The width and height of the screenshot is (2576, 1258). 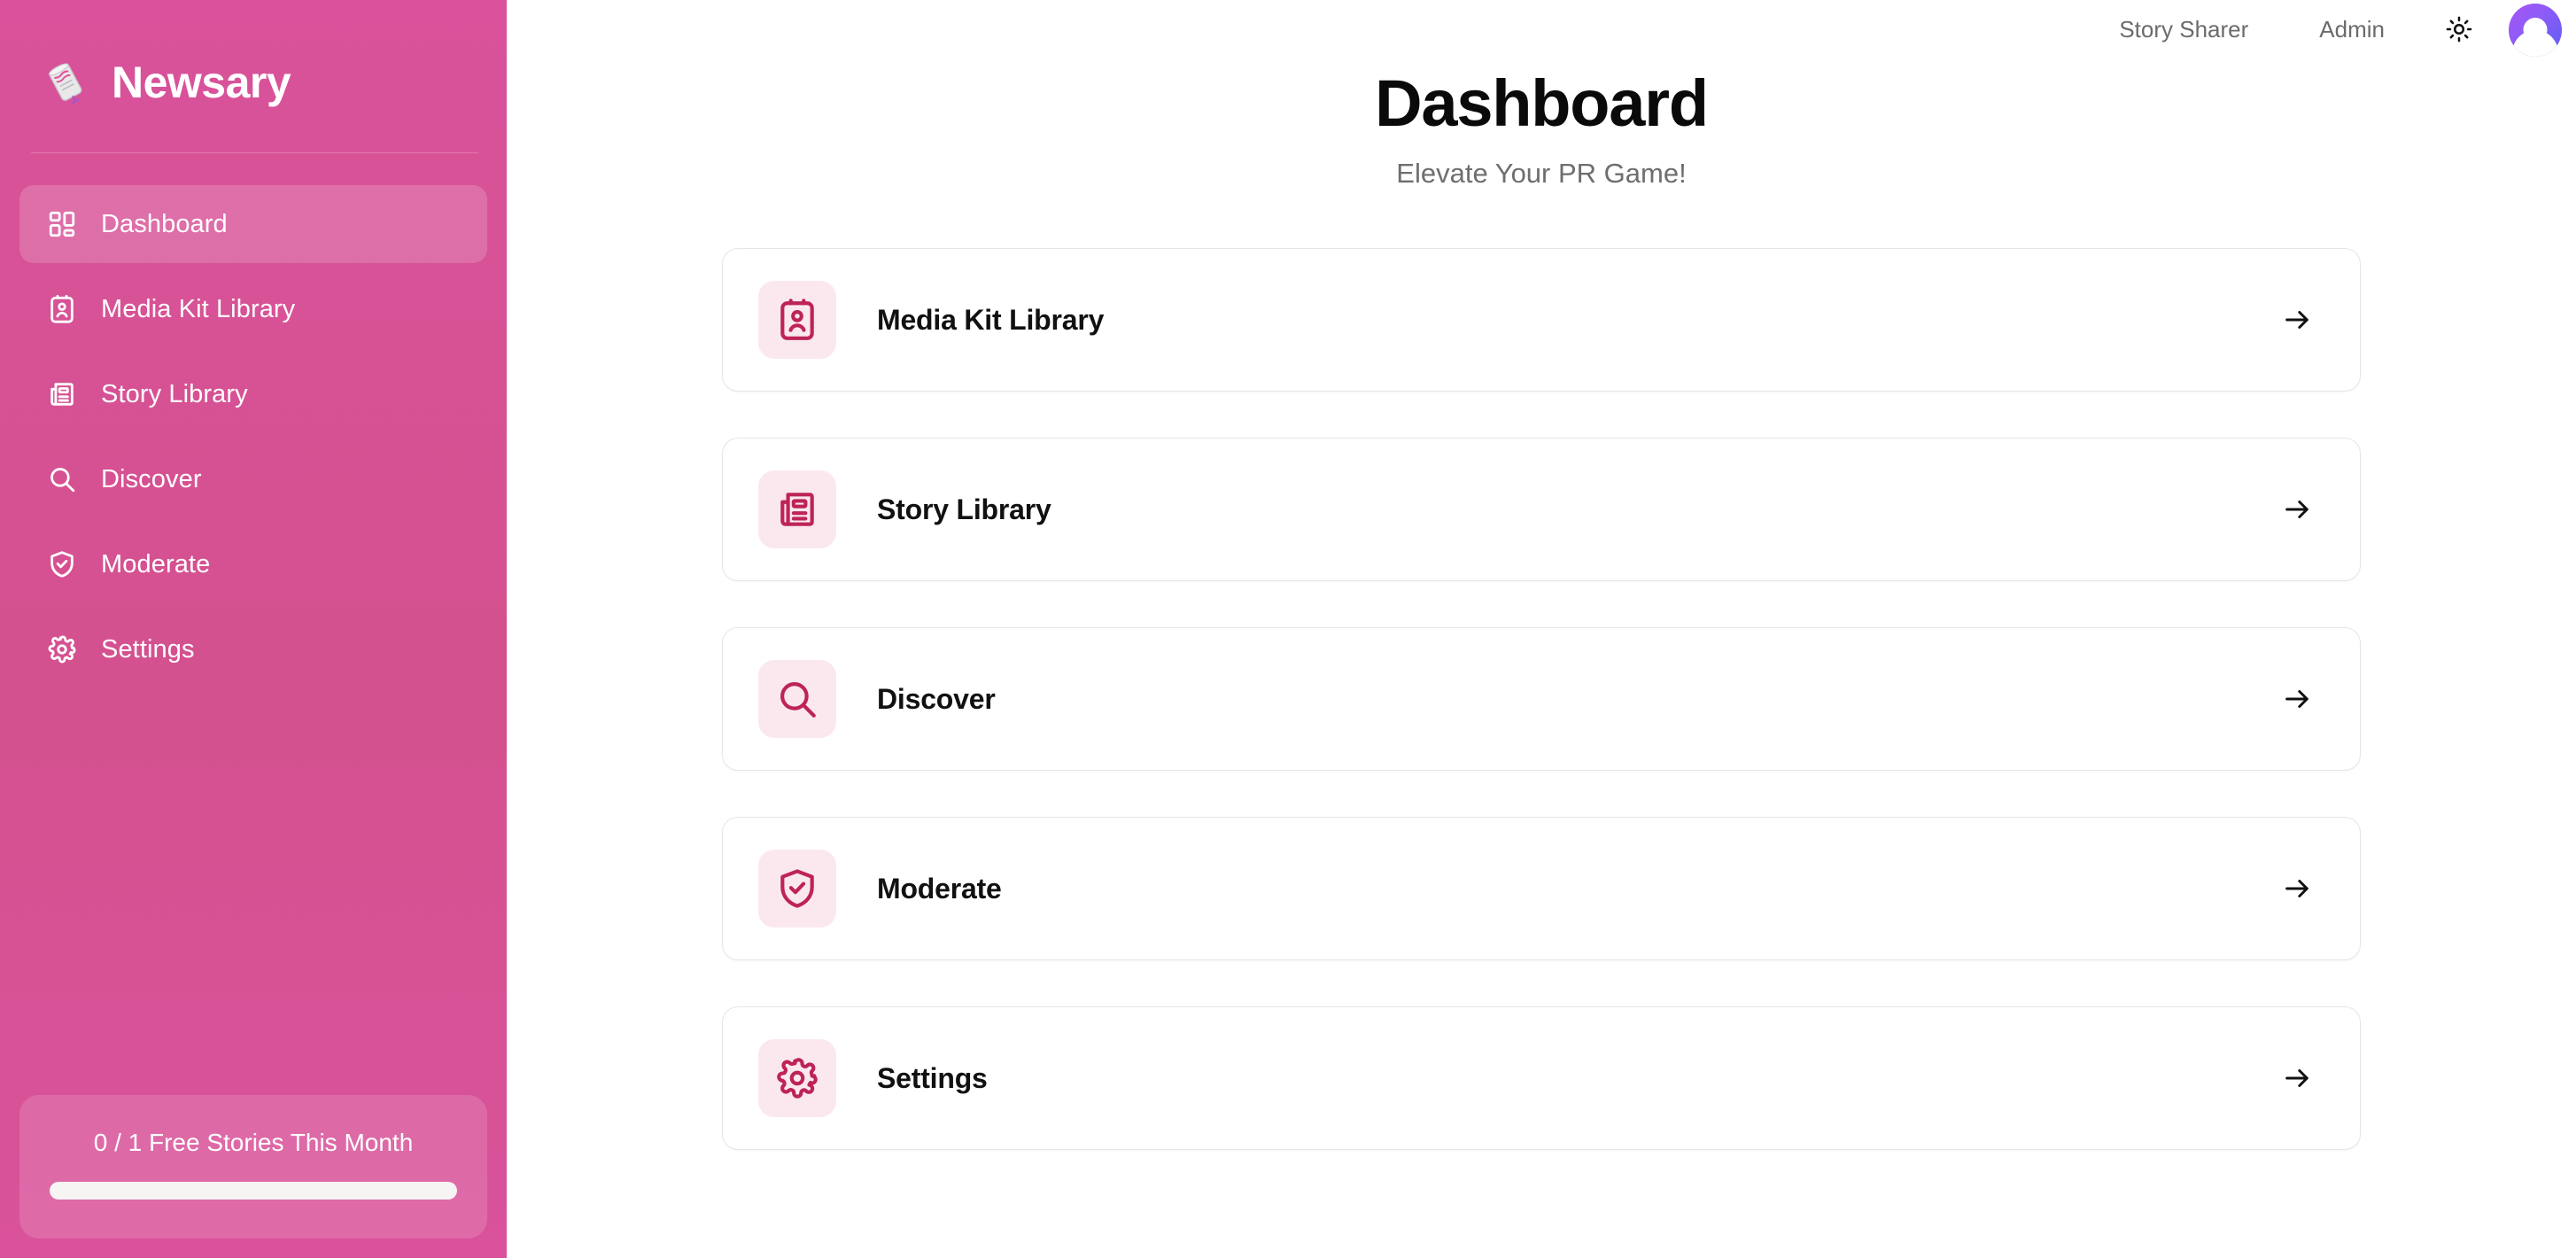 I want to click on brand: Newsary, so click(x=253, y=64).